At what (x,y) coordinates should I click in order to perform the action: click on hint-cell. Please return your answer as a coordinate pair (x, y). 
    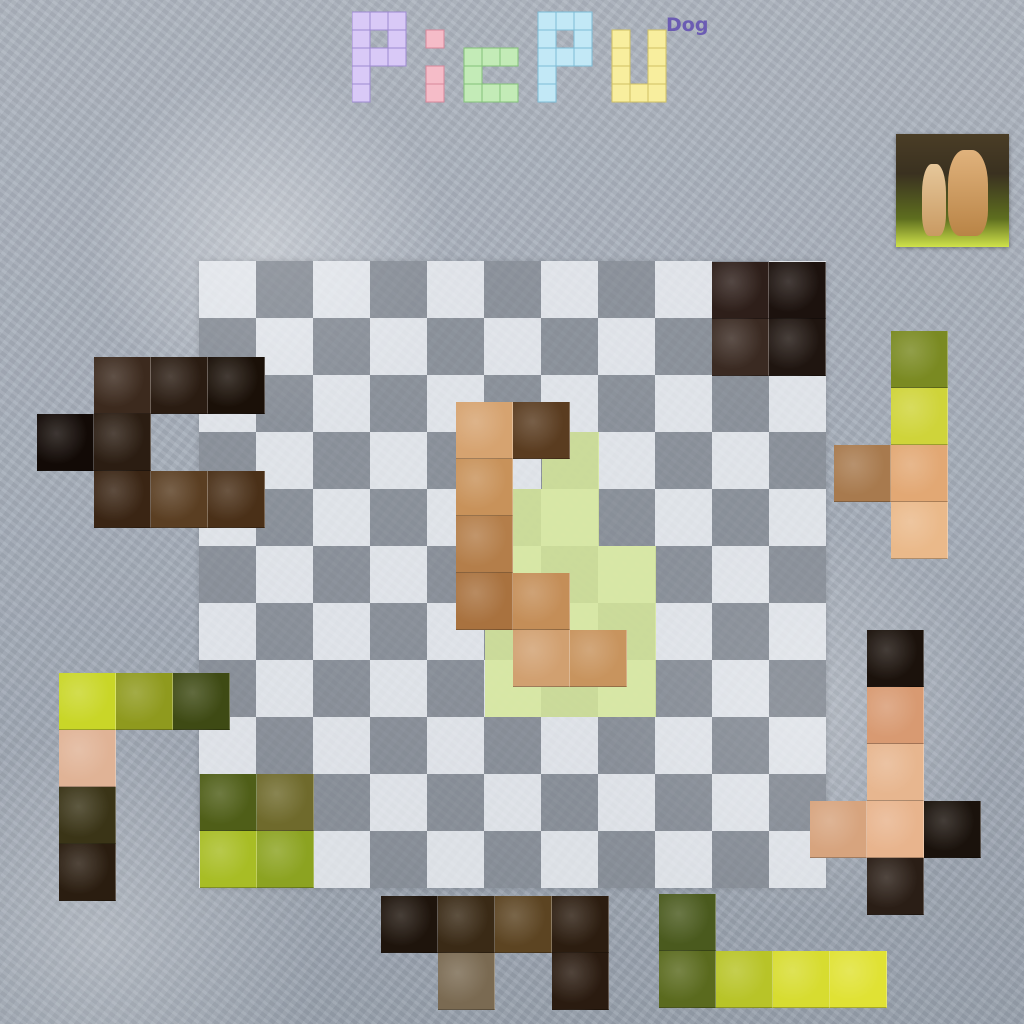
    Looking at the image, I should click on (570, 517).